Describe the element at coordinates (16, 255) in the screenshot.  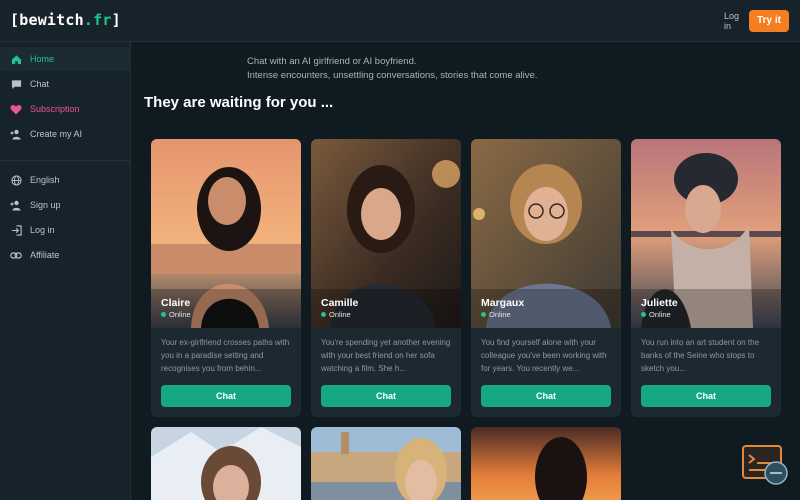
I see `link-icon` at that location.